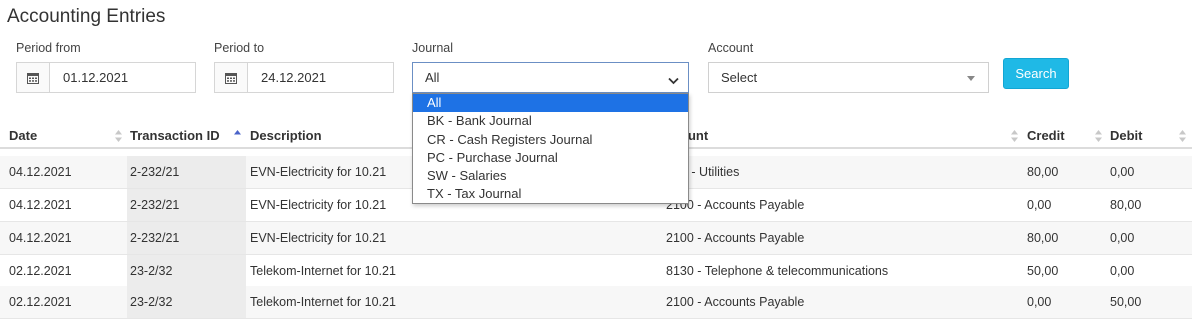 Image resolution: width=1200 pixels, height=319 pixels. I want to click on account-label: Account, so click(731, 48).